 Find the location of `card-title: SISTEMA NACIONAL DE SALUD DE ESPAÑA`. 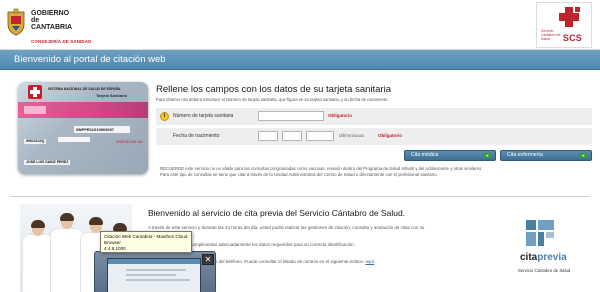

card-title: SISTEMA NACIONAL DE SALUD DE ESPAÑA is located at coordinates (84, 89).